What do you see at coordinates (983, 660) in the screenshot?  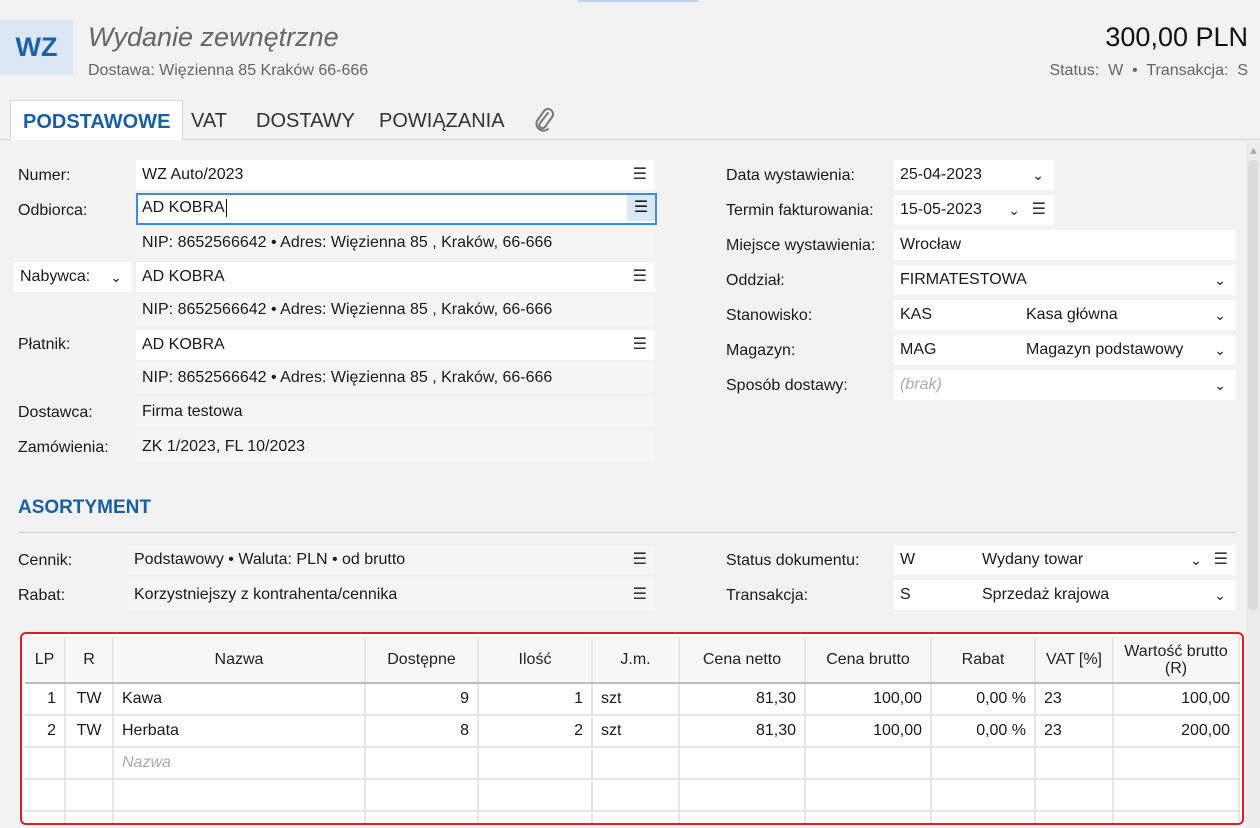 I see `col-header-rabat: Rabat` at bounding box center [983, 660].